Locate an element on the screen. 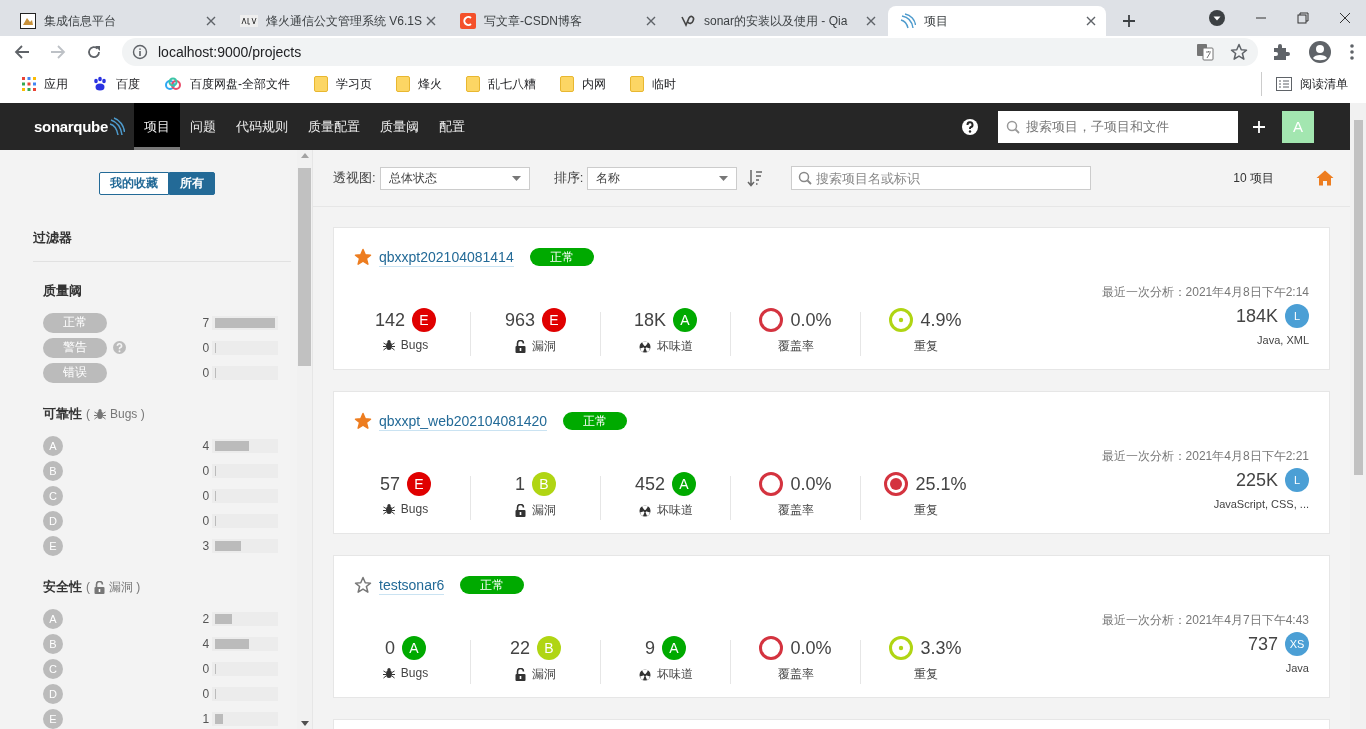  metric-label: 漏洞 is located at coordinates (544, 510).